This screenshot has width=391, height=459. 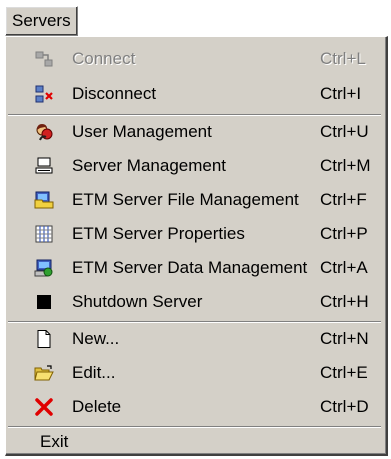 I want to click on menu-item-delete: Delete Ctrl+D, so click(x=194, y=407).